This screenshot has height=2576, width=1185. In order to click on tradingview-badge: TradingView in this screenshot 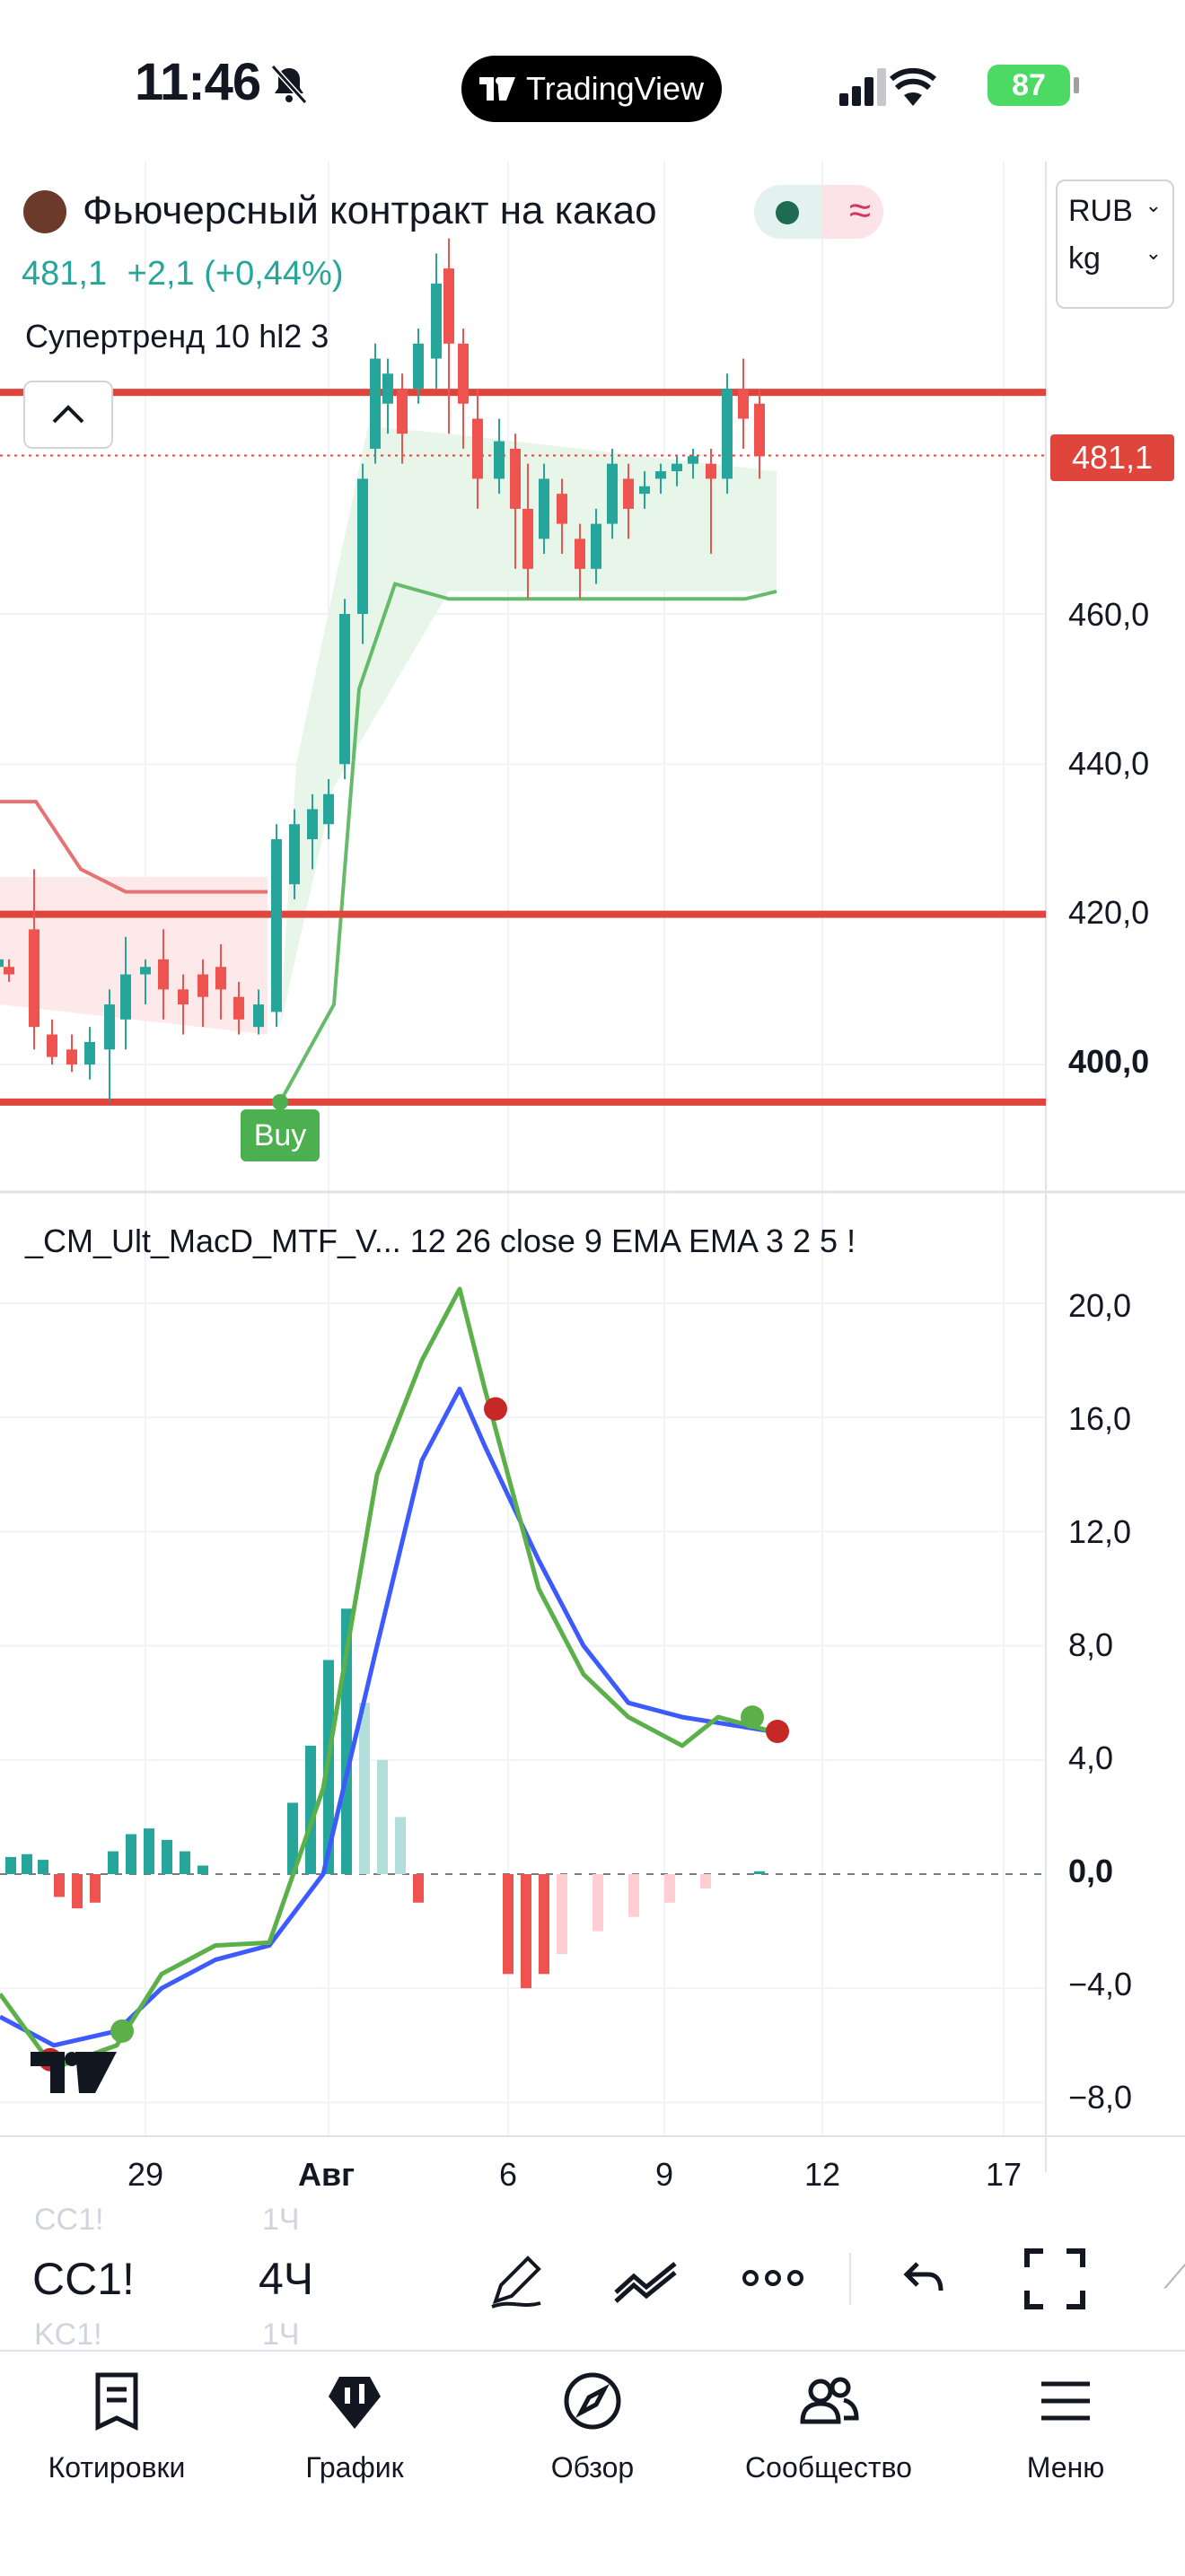, I will do `click(591, 89)`.